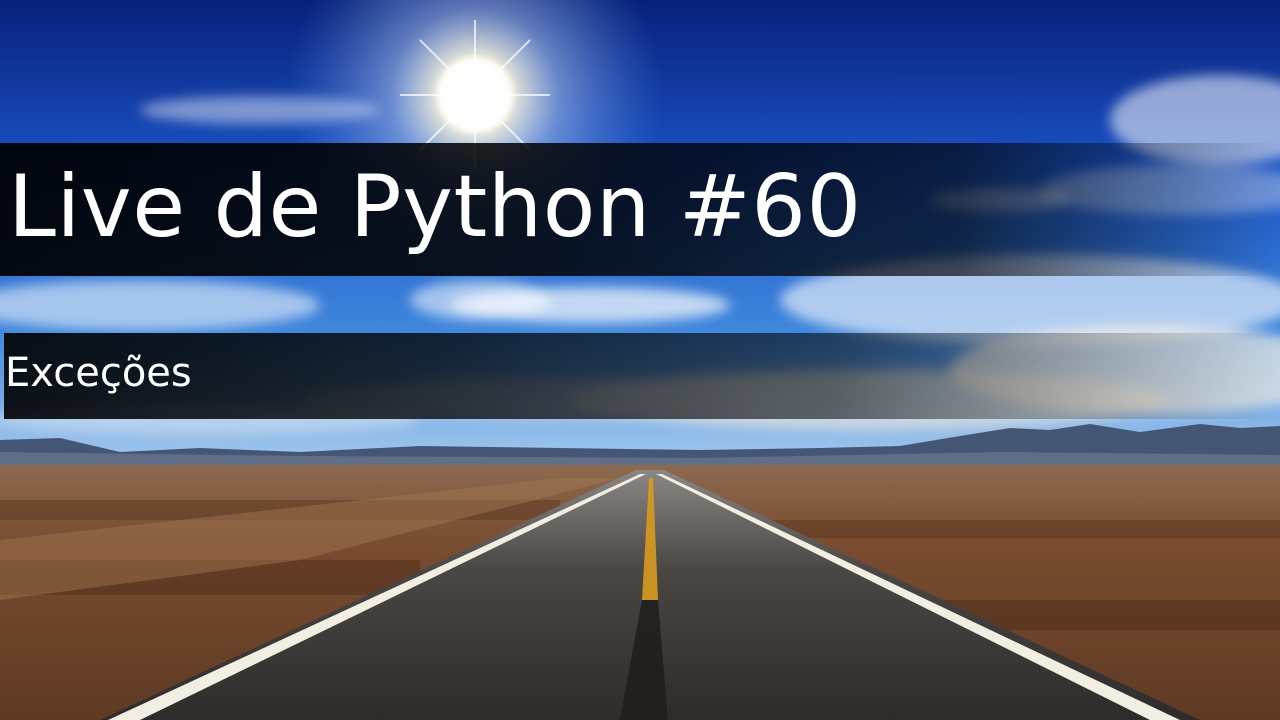 This screenshot has width=1280, height=720. What do you see at coordinates (98, 373) in the screenshot?
I see `page-subtitle: Exceções` at bounding box center [98, 373].